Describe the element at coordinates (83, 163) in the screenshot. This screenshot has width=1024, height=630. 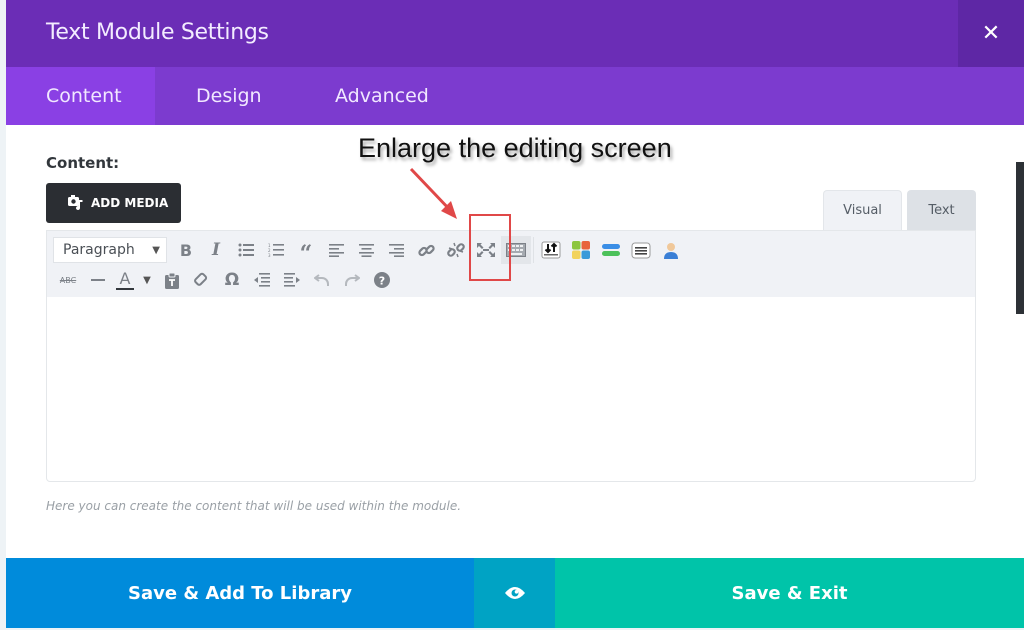
I see `content-label: Content:` at that location.